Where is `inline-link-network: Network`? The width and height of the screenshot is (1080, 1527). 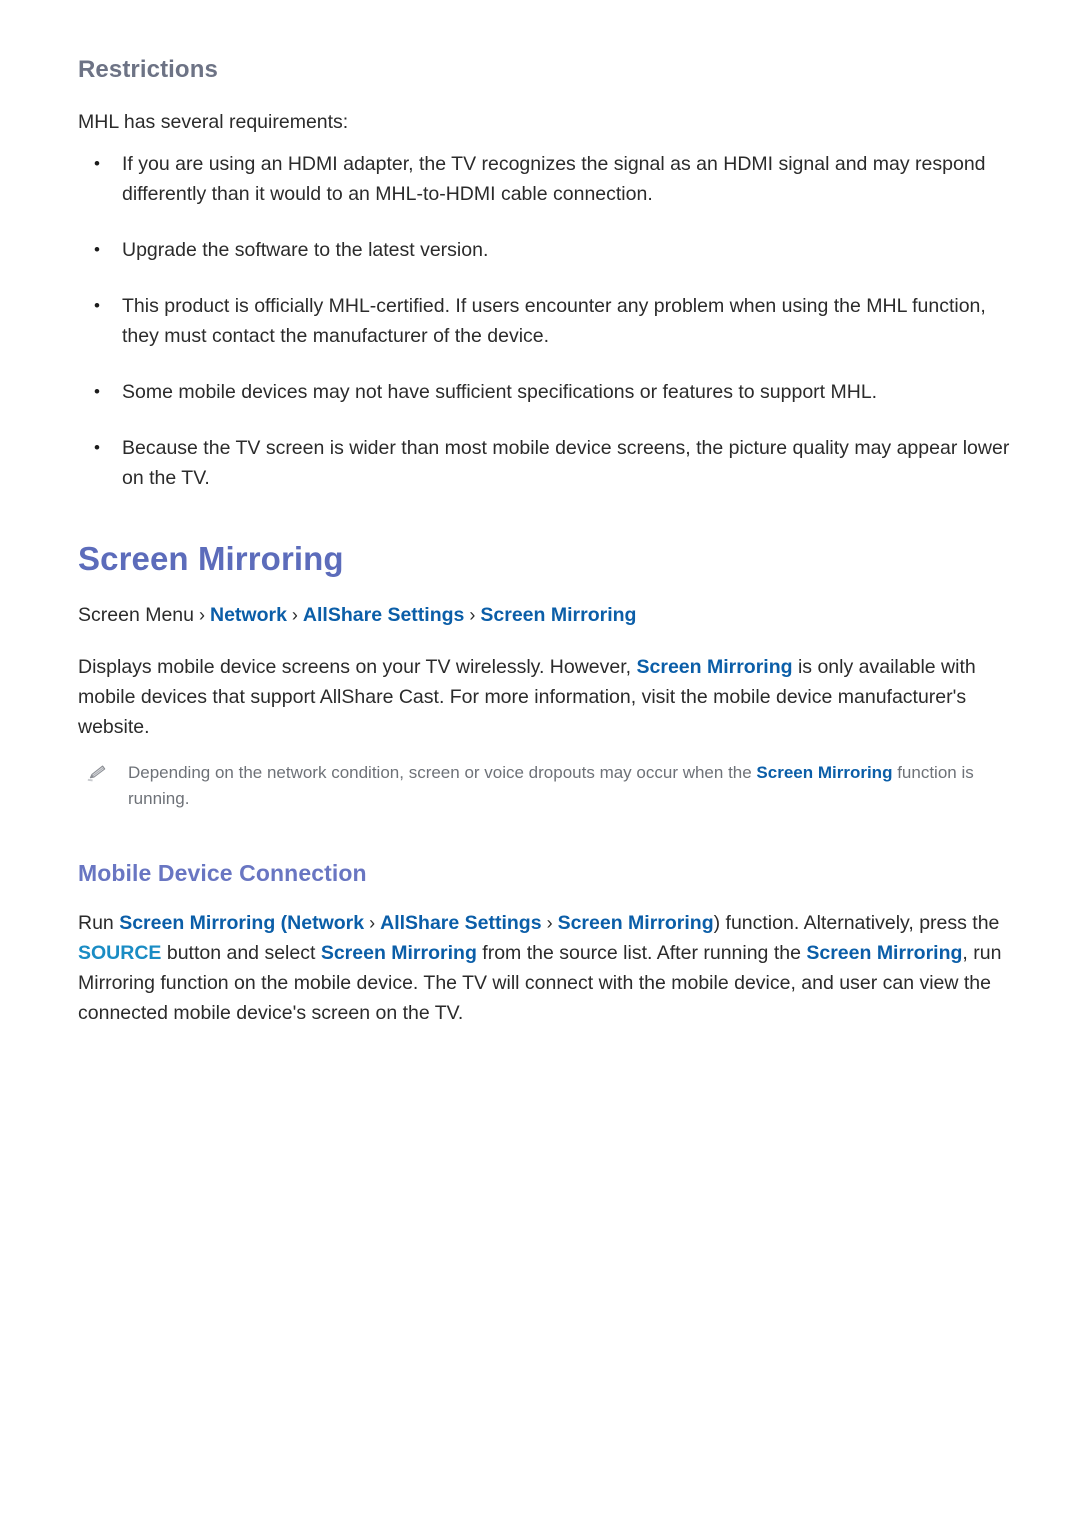 inline-link-network: Network is located at coordinates (325, 923).